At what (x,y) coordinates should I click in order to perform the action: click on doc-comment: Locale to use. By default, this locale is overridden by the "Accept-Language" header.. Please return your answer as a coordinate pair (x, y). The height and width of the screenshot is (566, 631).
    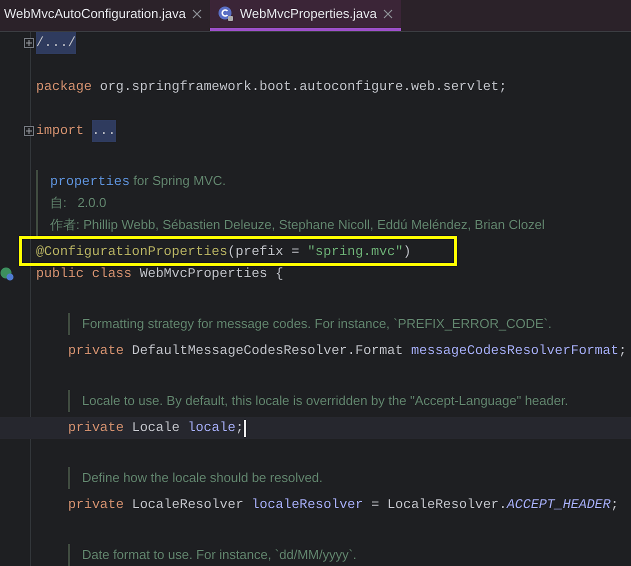
    Looking at the image, I should click on (325, 401).